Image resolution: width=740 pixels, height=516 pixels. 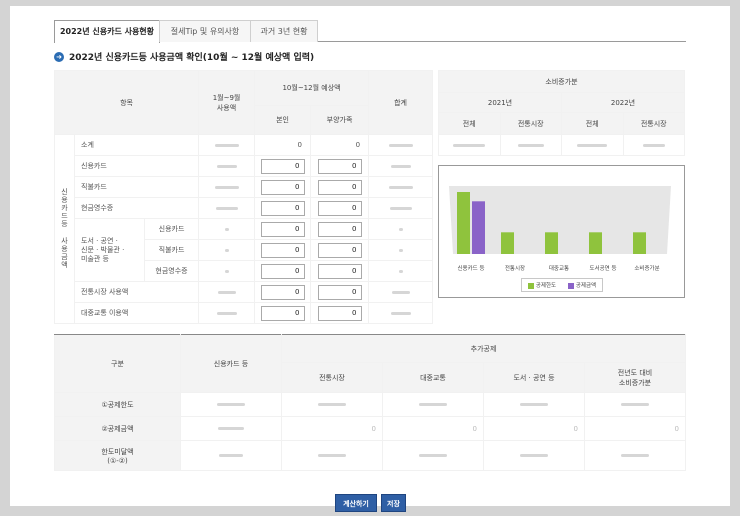 I want to click on amount-prev-year: 0, so click(x=635, y=428).